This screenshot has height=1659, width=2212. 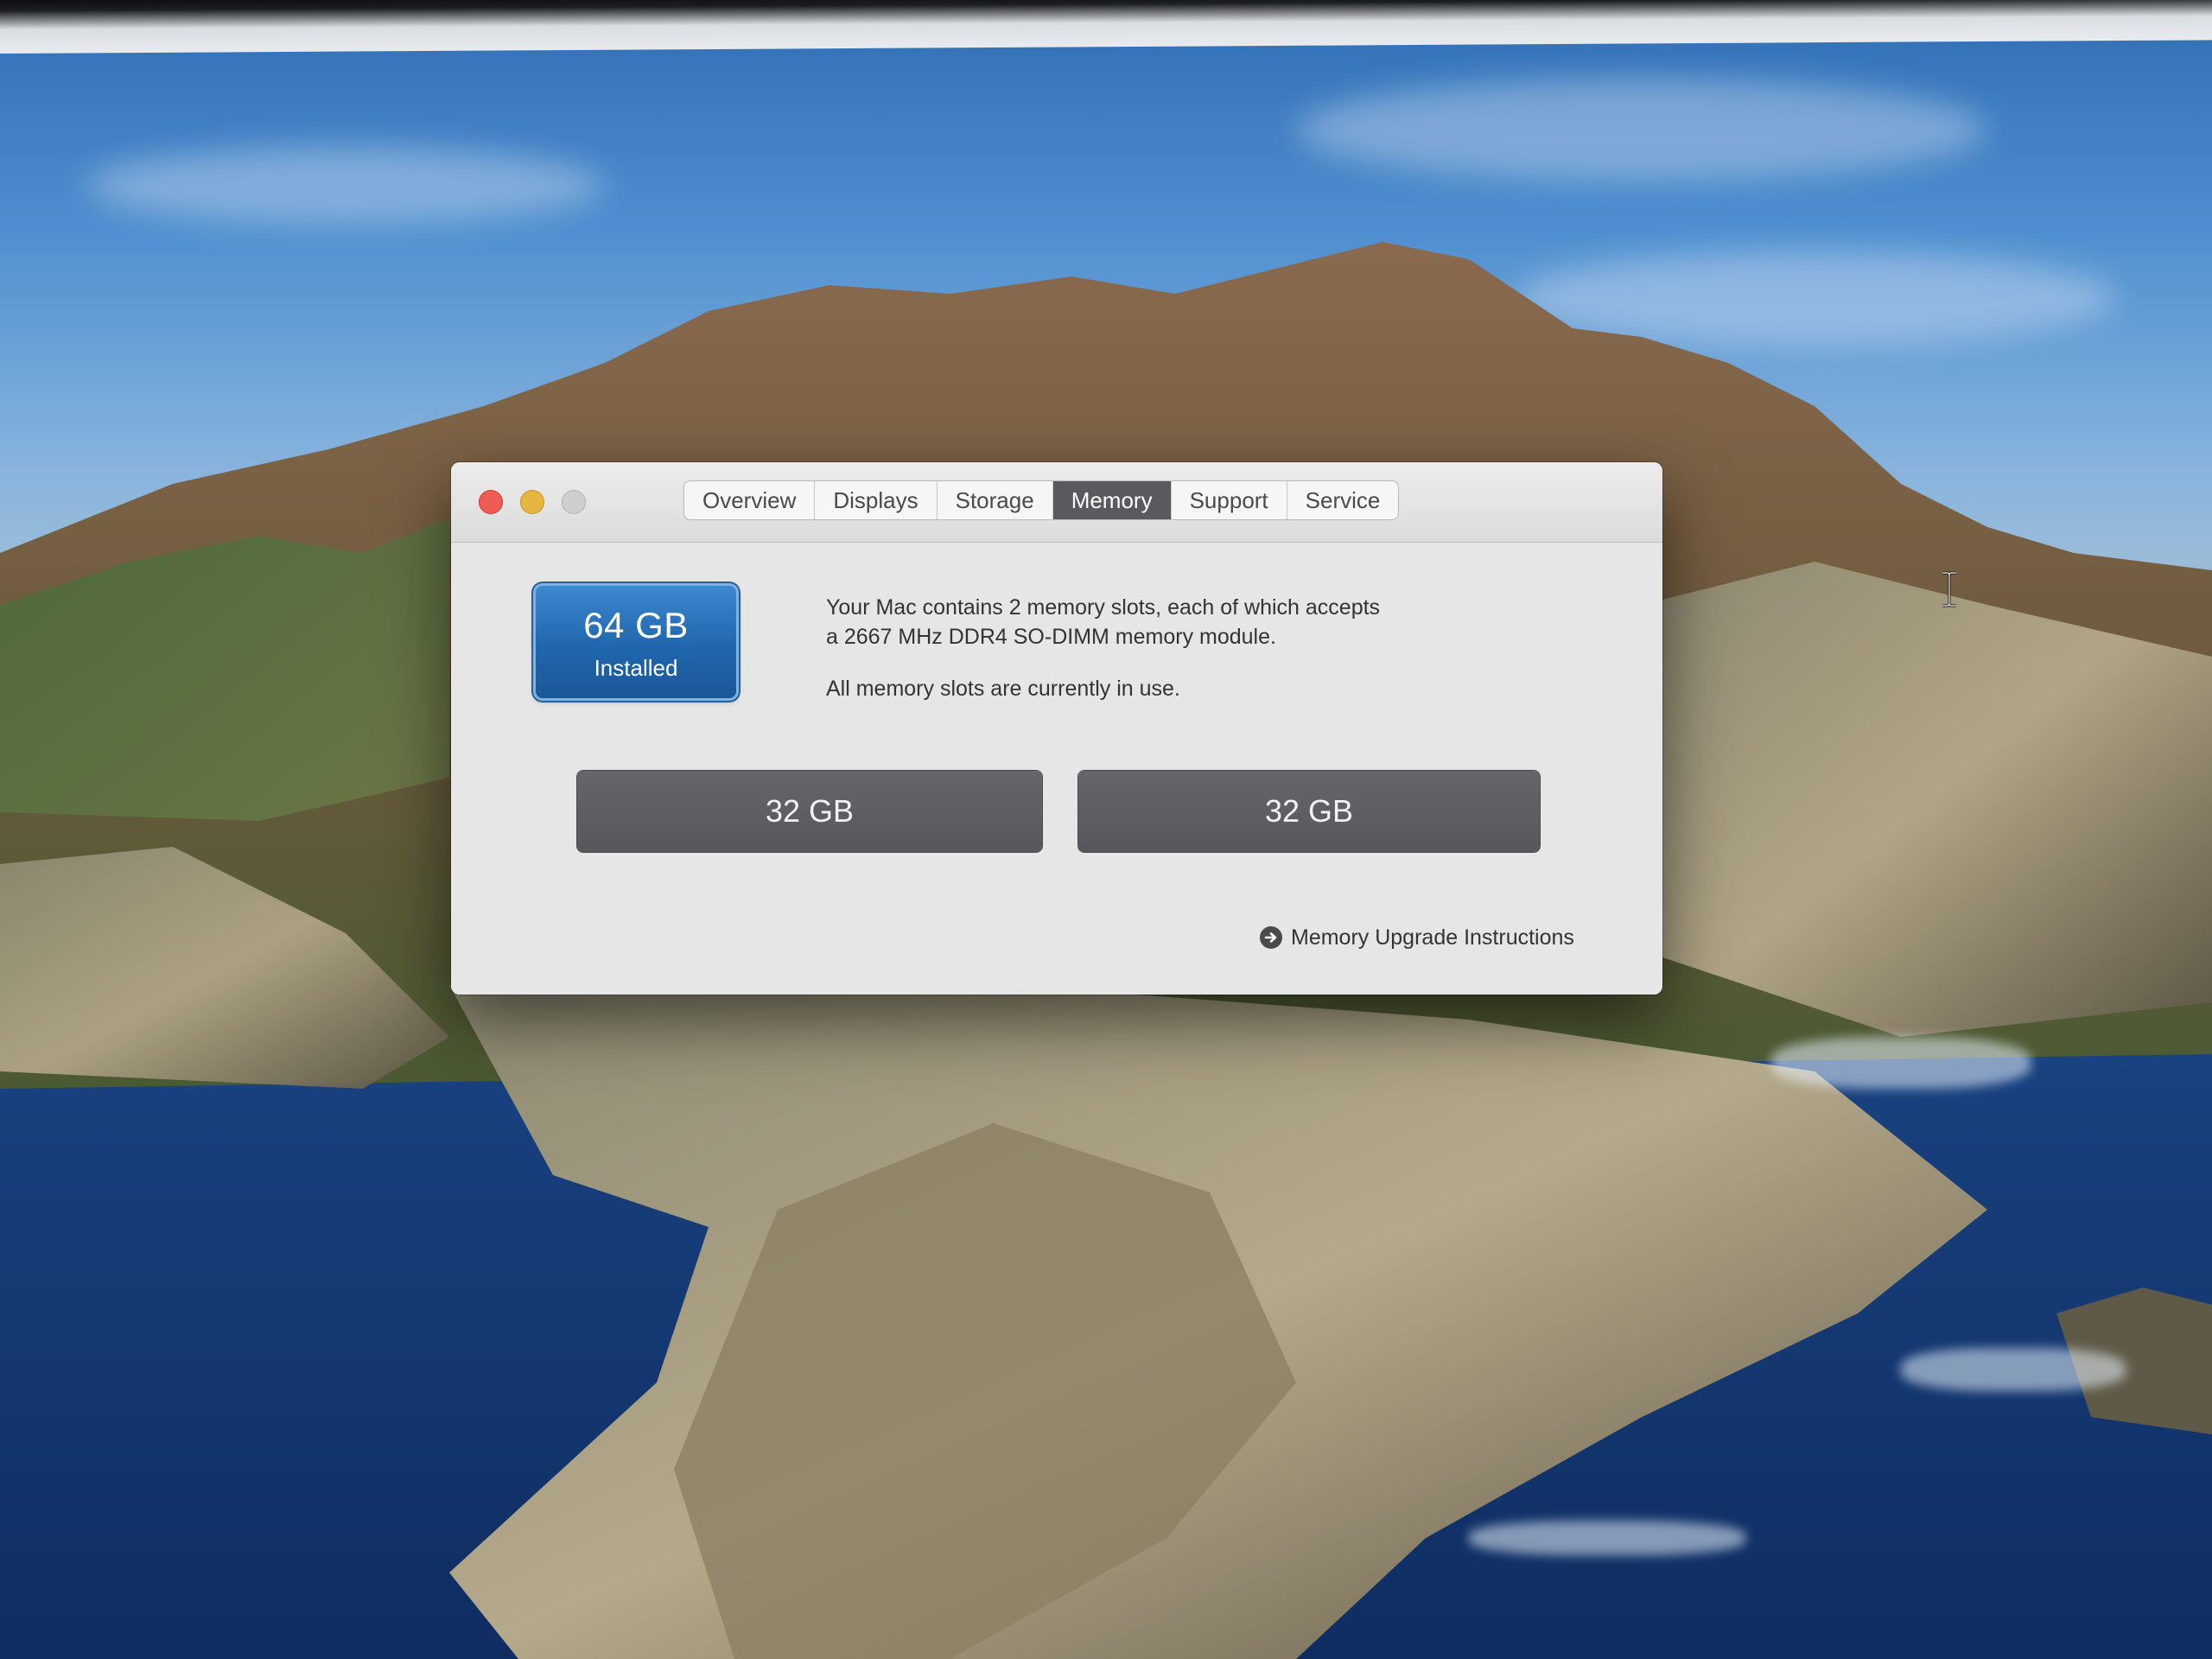 What do you see at coordinates (1432, 937) in the screenshot?
I see `memory-upgrade-link-label: Memory Upgrade Instructions` at bounding box center [1432, 937].